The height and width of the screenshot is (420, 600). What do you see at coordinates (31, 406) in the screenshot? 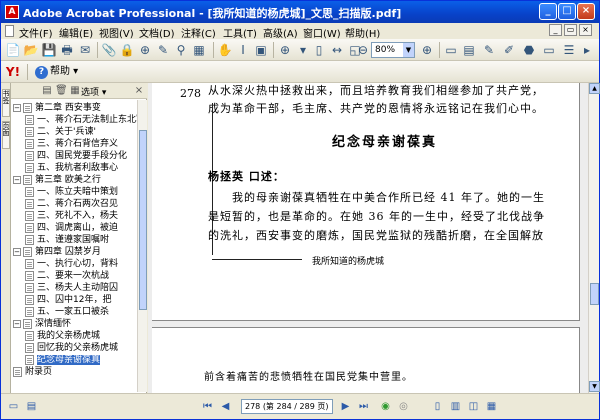
I see `page-size-icon: ▤` at bounding box center [31, 406].